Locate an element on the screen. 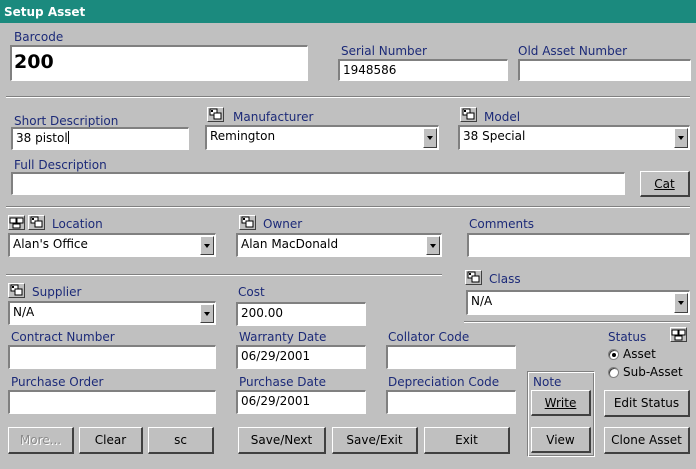  full-description-label: Full Description is located at coordinates (60, 165).